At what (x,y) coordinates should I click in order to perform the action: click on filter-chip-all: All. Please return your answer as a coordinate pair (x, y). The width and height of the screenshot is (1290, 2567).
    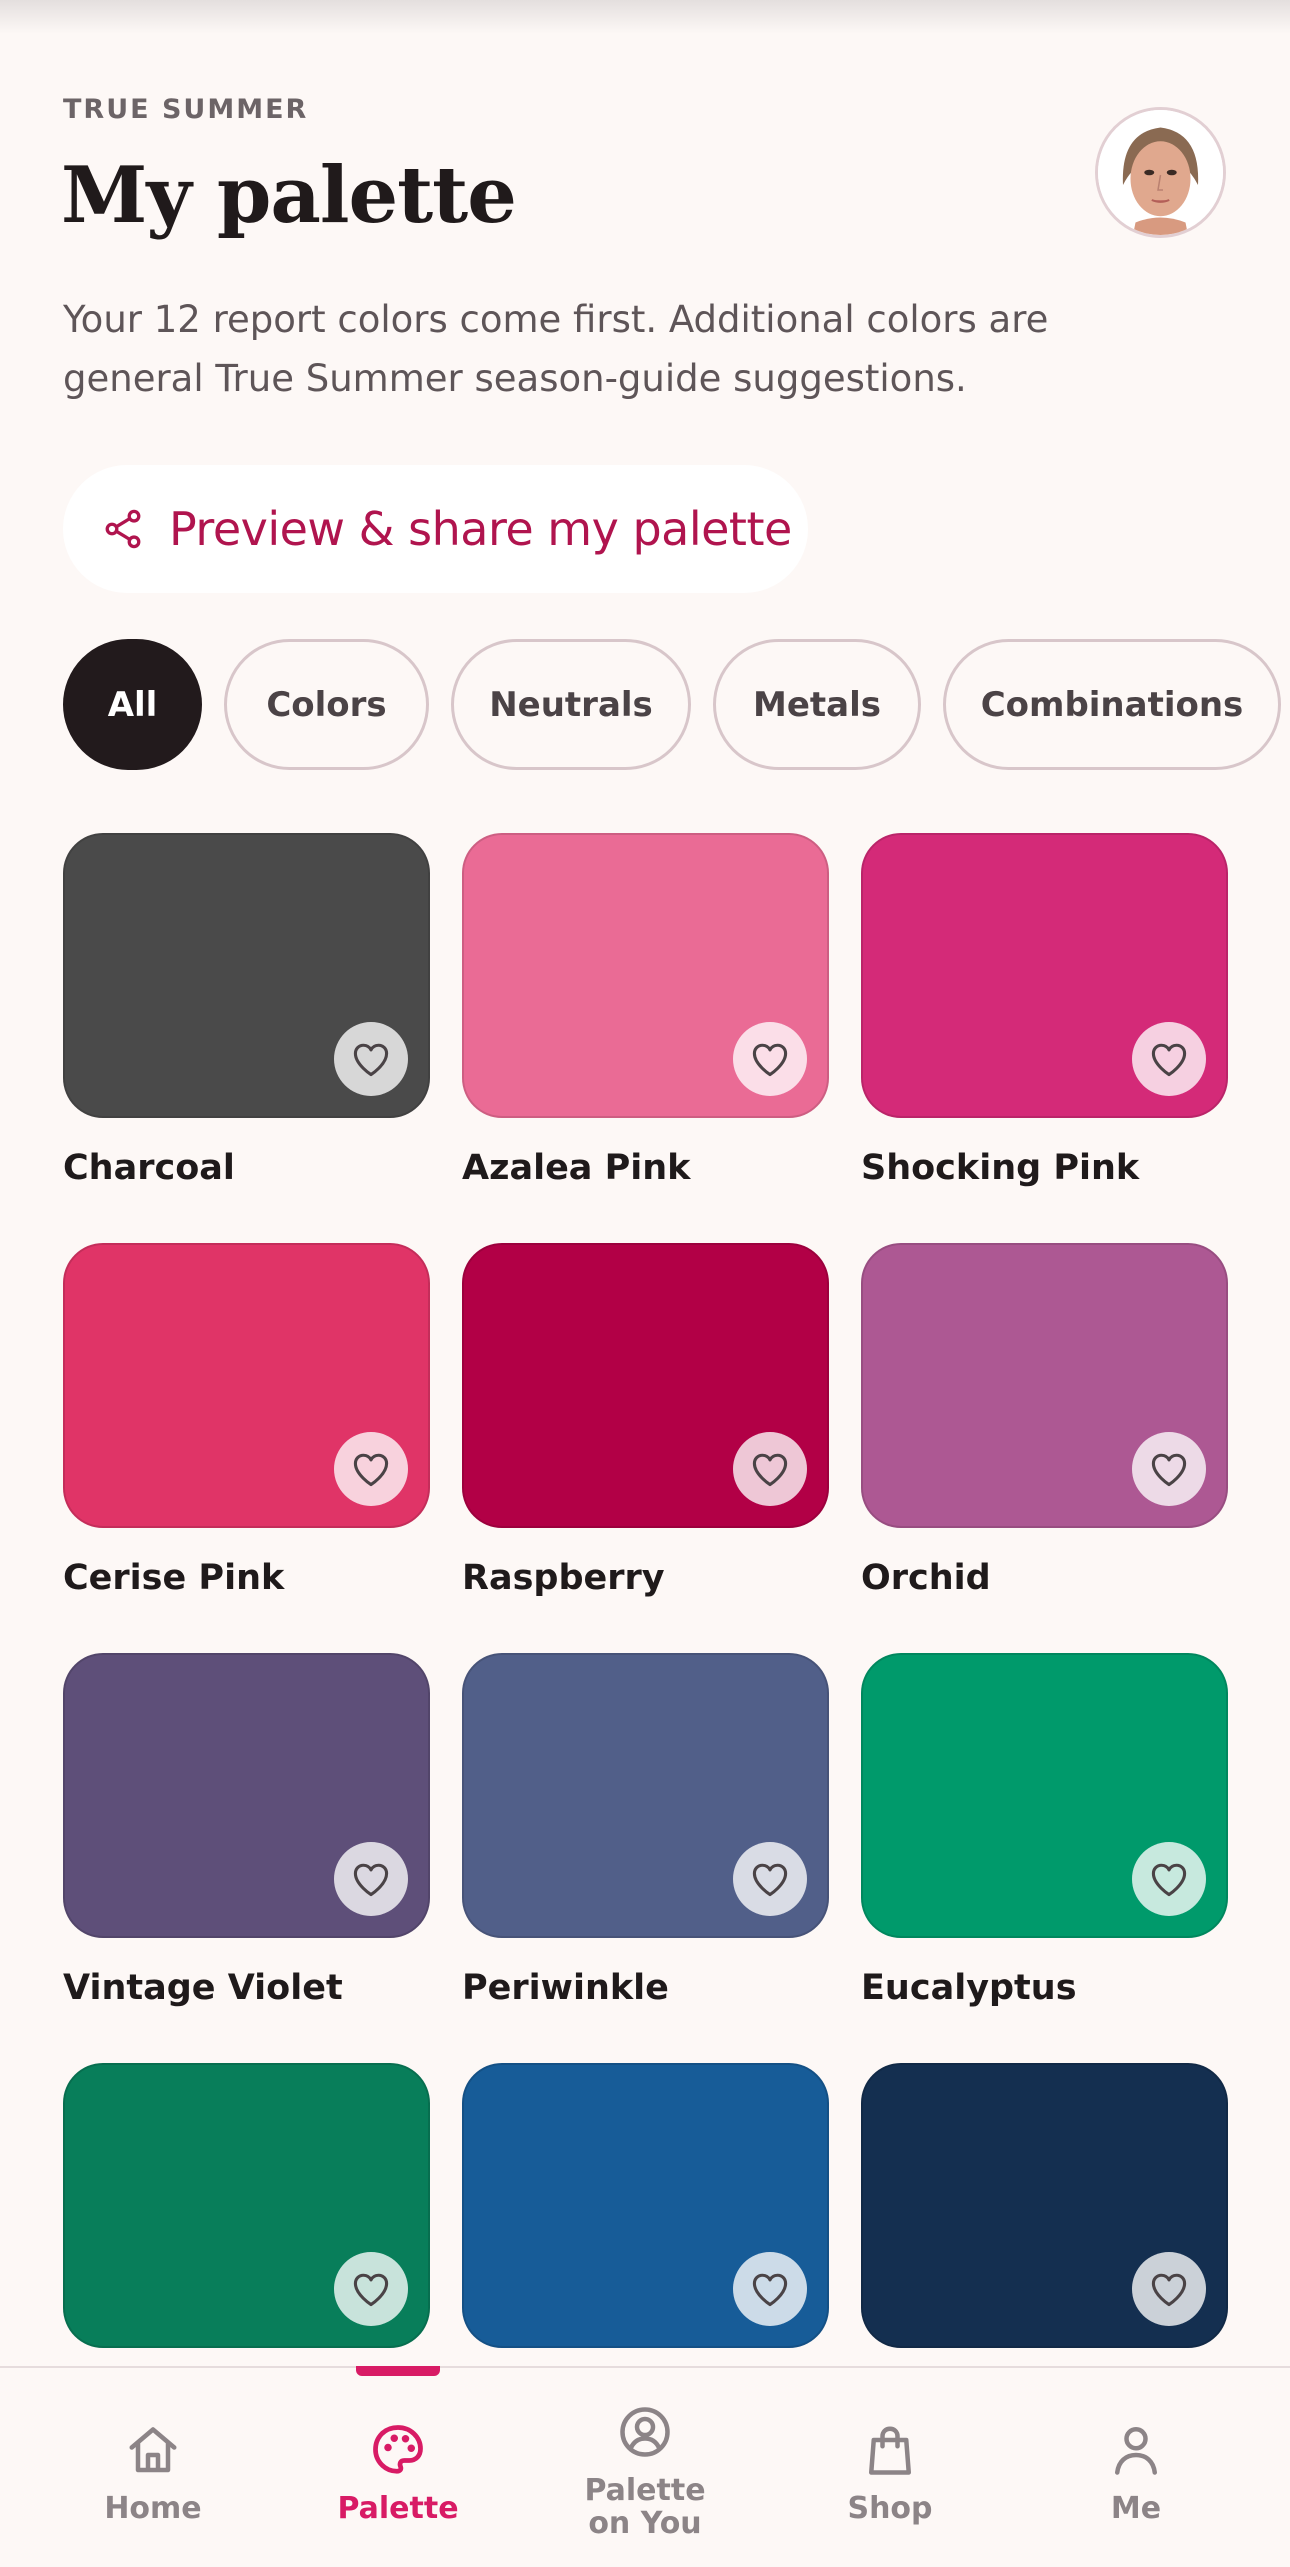
    Looking at the image, I should click on (132, 704).